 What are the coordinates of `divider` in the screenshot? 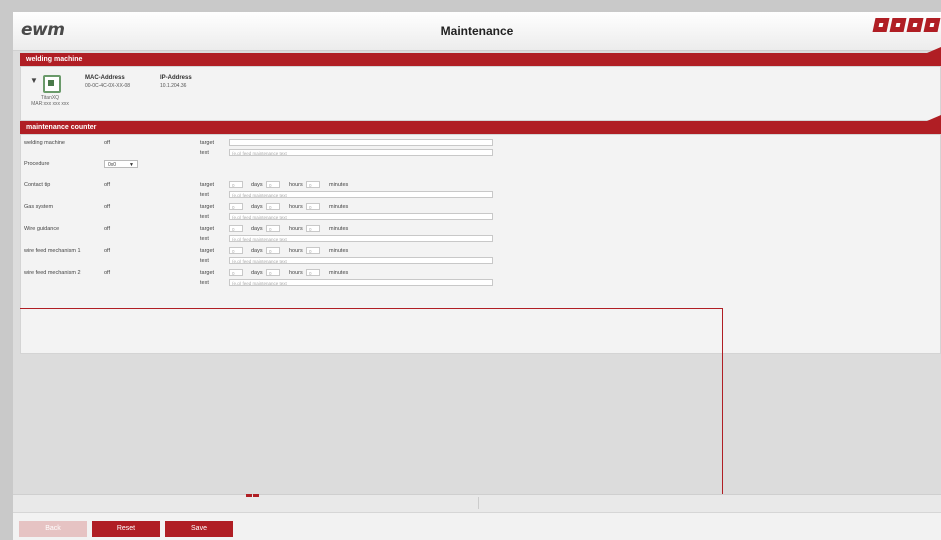 It's located at (478, 503).